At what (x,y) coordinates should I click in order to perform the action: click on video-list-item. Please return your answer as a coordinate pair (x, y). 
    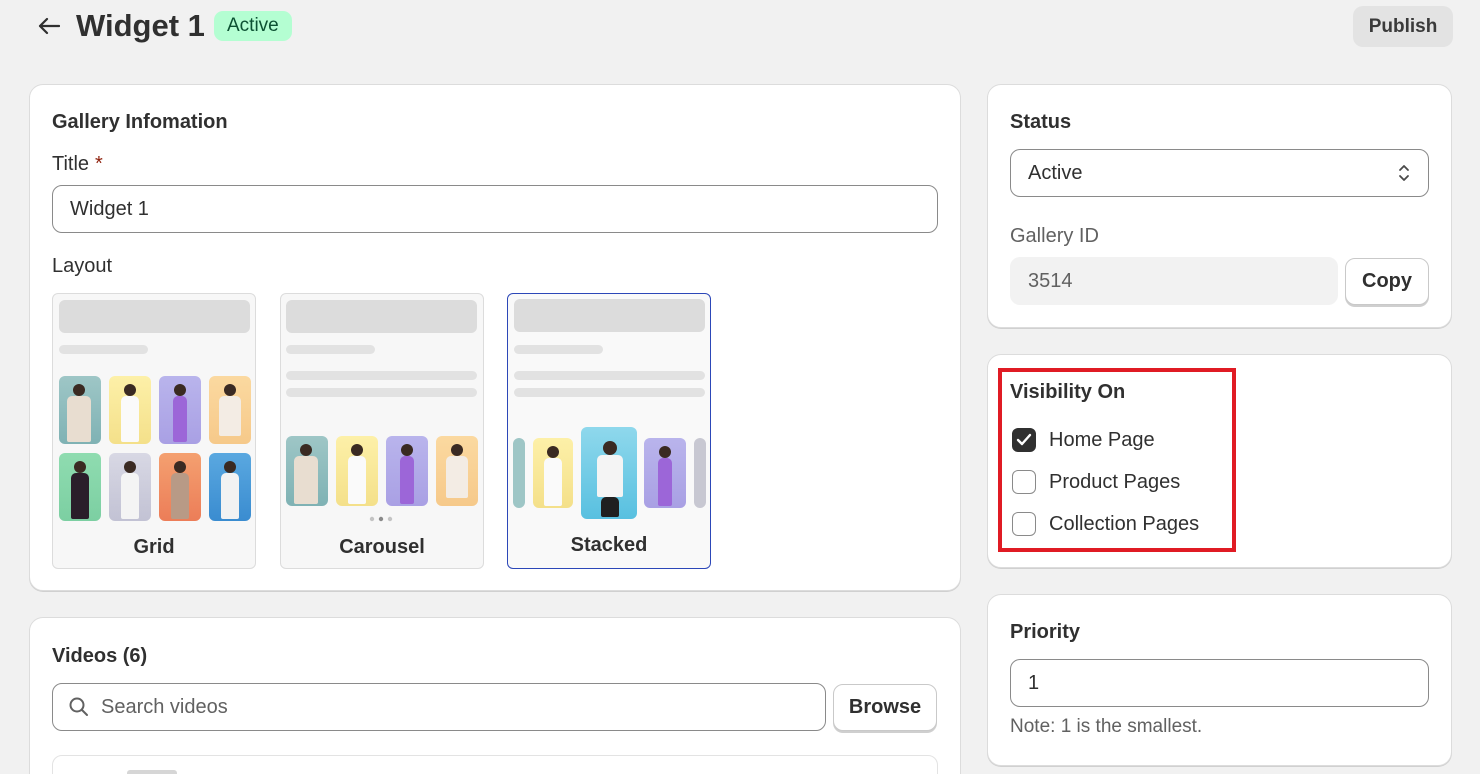
    Looking at the image, I should click on (495, 764).